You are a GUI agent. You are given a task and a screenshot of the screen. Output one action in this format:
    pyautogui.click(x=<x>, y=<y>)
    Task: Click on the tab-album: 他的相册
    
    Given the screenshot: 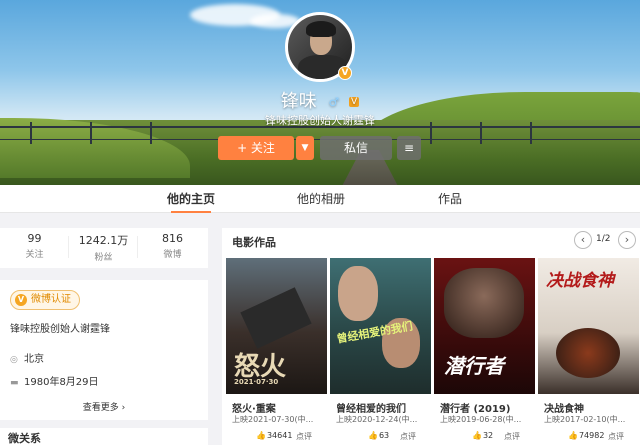 What is the action you would take?
    pyautogui.click(x=321, y=199)
    